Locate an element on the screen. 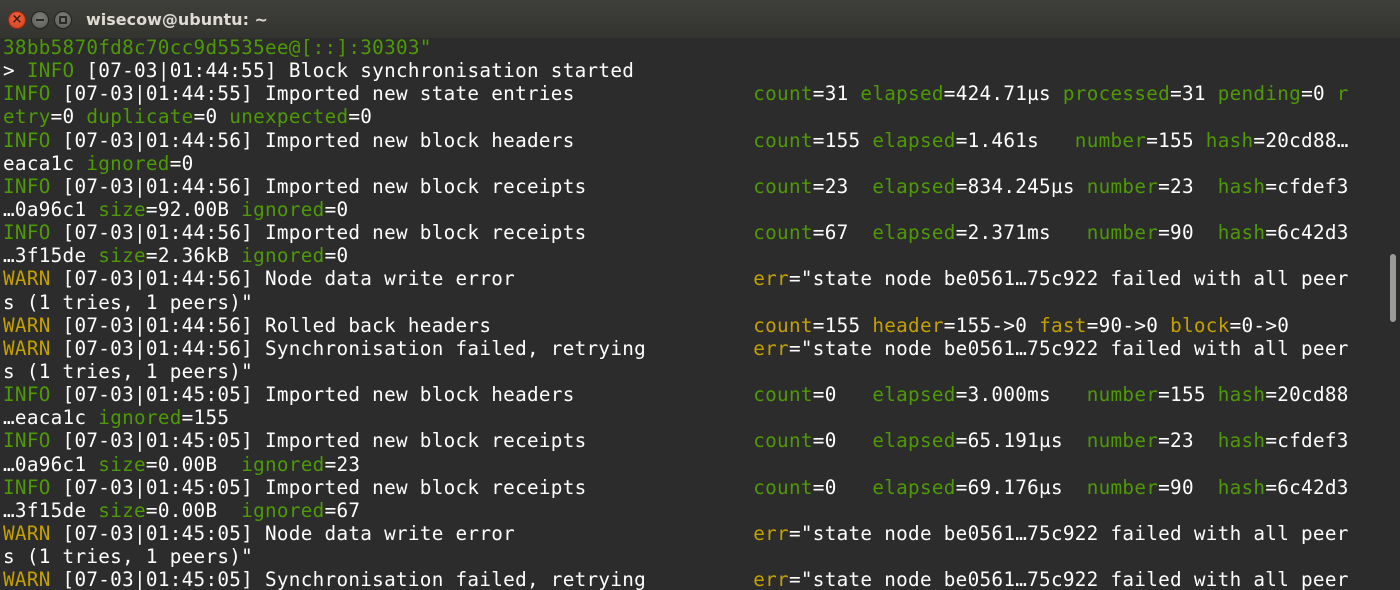 Image resolution: width=1400 pixels, height=590 pixels. terminal-text-segment: =20cd88 is located at coordinates (1307, 395).